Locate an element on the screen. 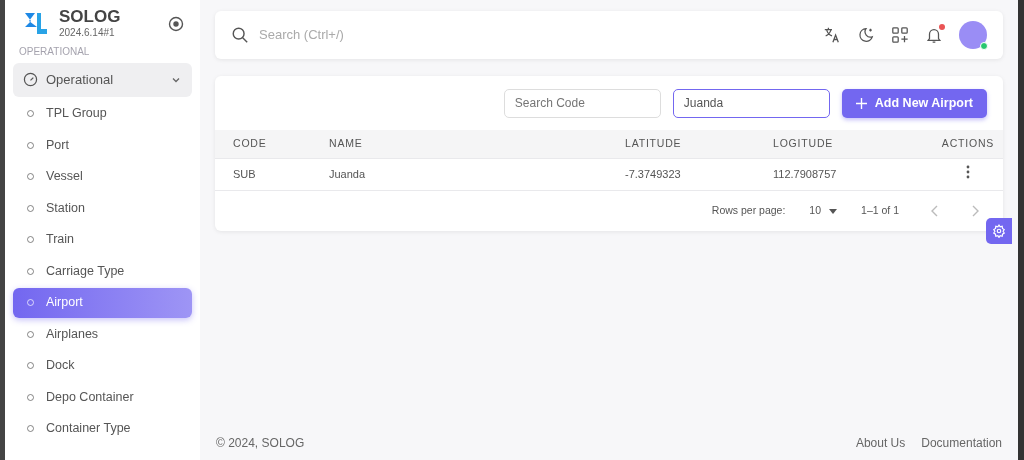 This screenshot has height=460, width=1024. table-cell-text: 112.7908757 is located at coordinates (805, 175).